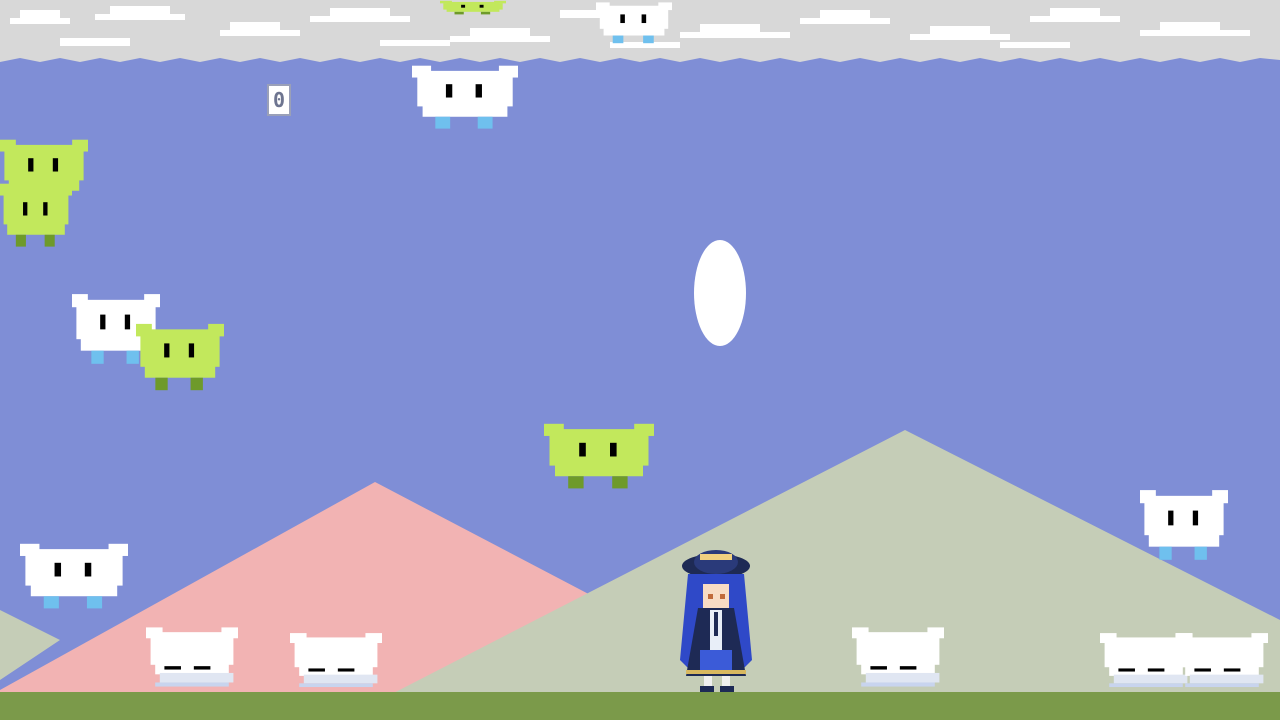 This screenshot has height=720, width=1280. What do you see at coordinates (720, 293) in the screenshot?
I see `white-oval-projectile` at bounding box center [720, 293].